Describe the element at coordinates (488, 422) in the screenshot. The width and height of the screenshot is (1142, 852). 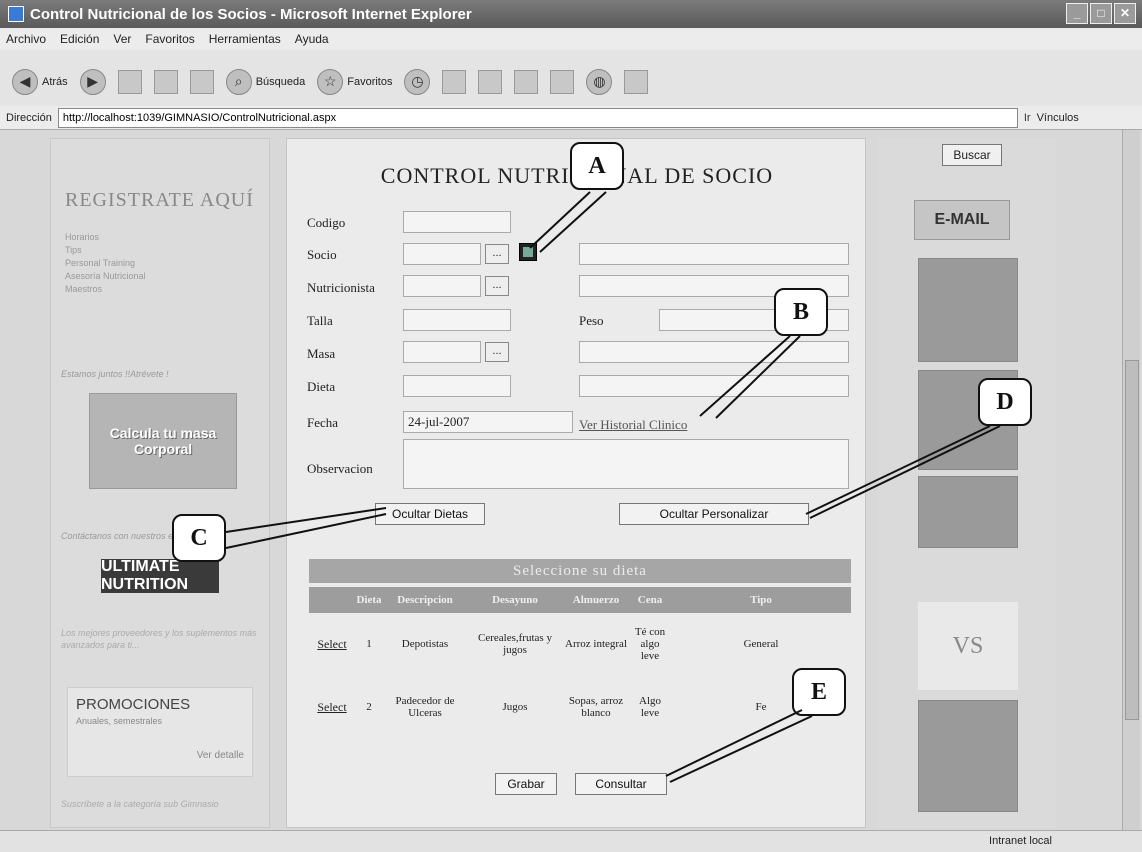
I see `fecha-field: 24-jul-2007` at that location.